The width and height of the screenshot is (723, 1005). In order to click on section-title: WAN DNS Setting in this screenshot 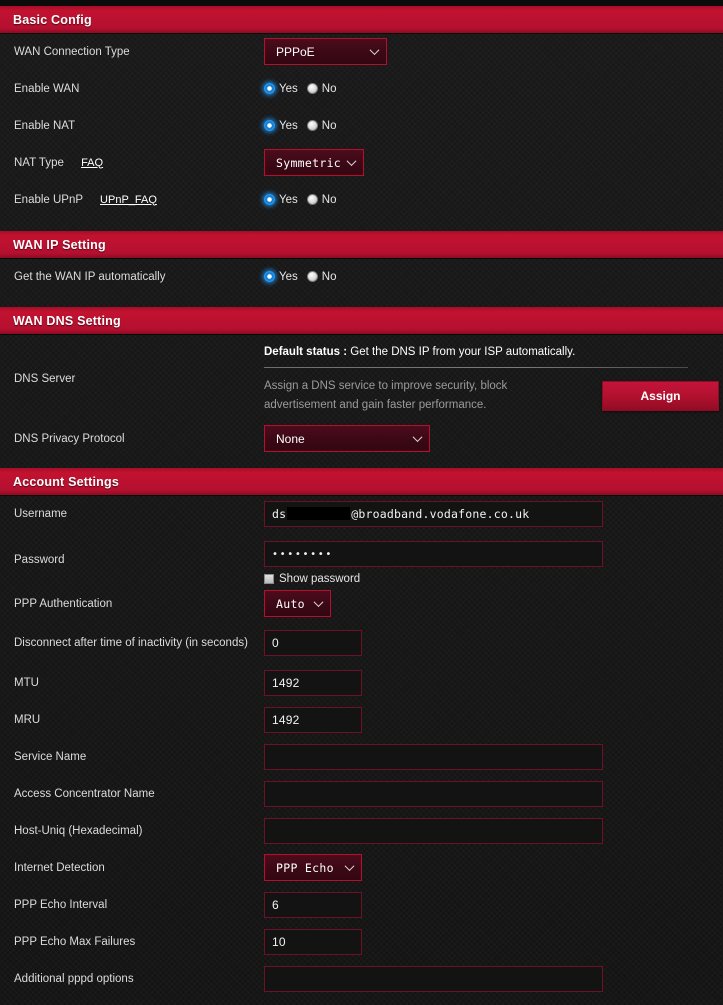, I will do `click(67, 320)`.